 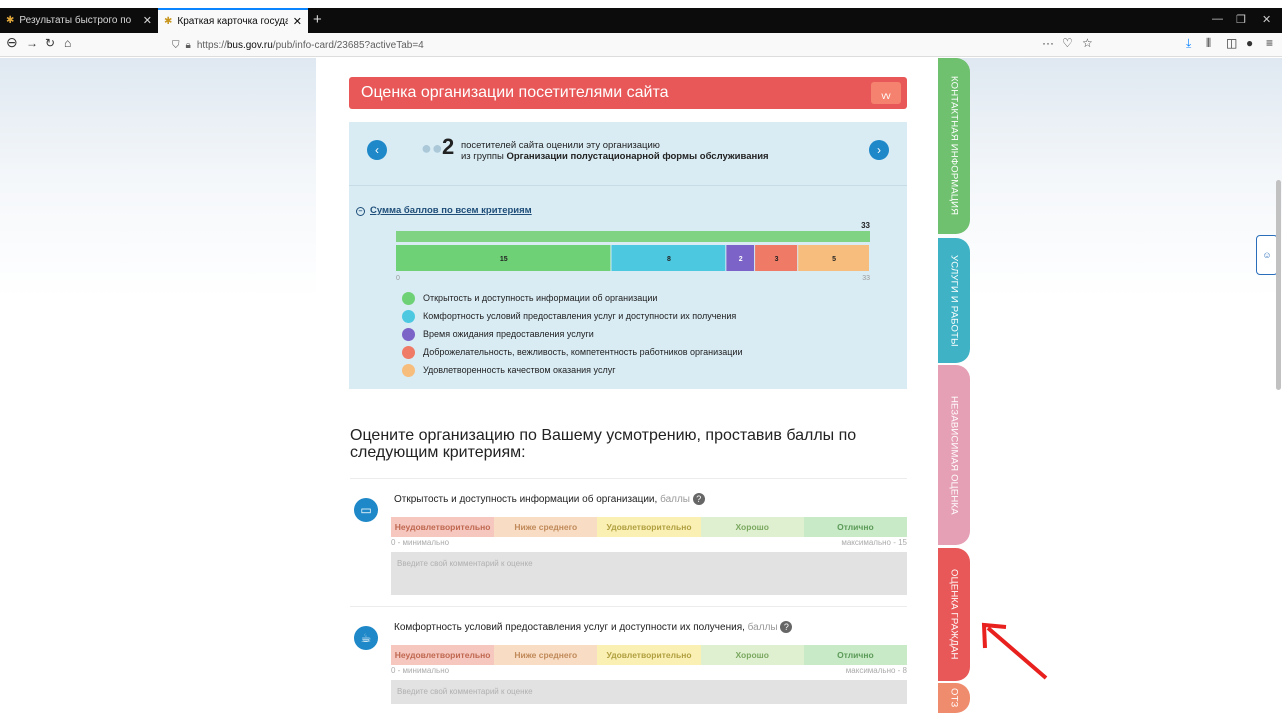 What do you see at coordinates (1017, 653) in the screenshot?
I see `red-arrow-icon` at bounding box center [1017, 653].